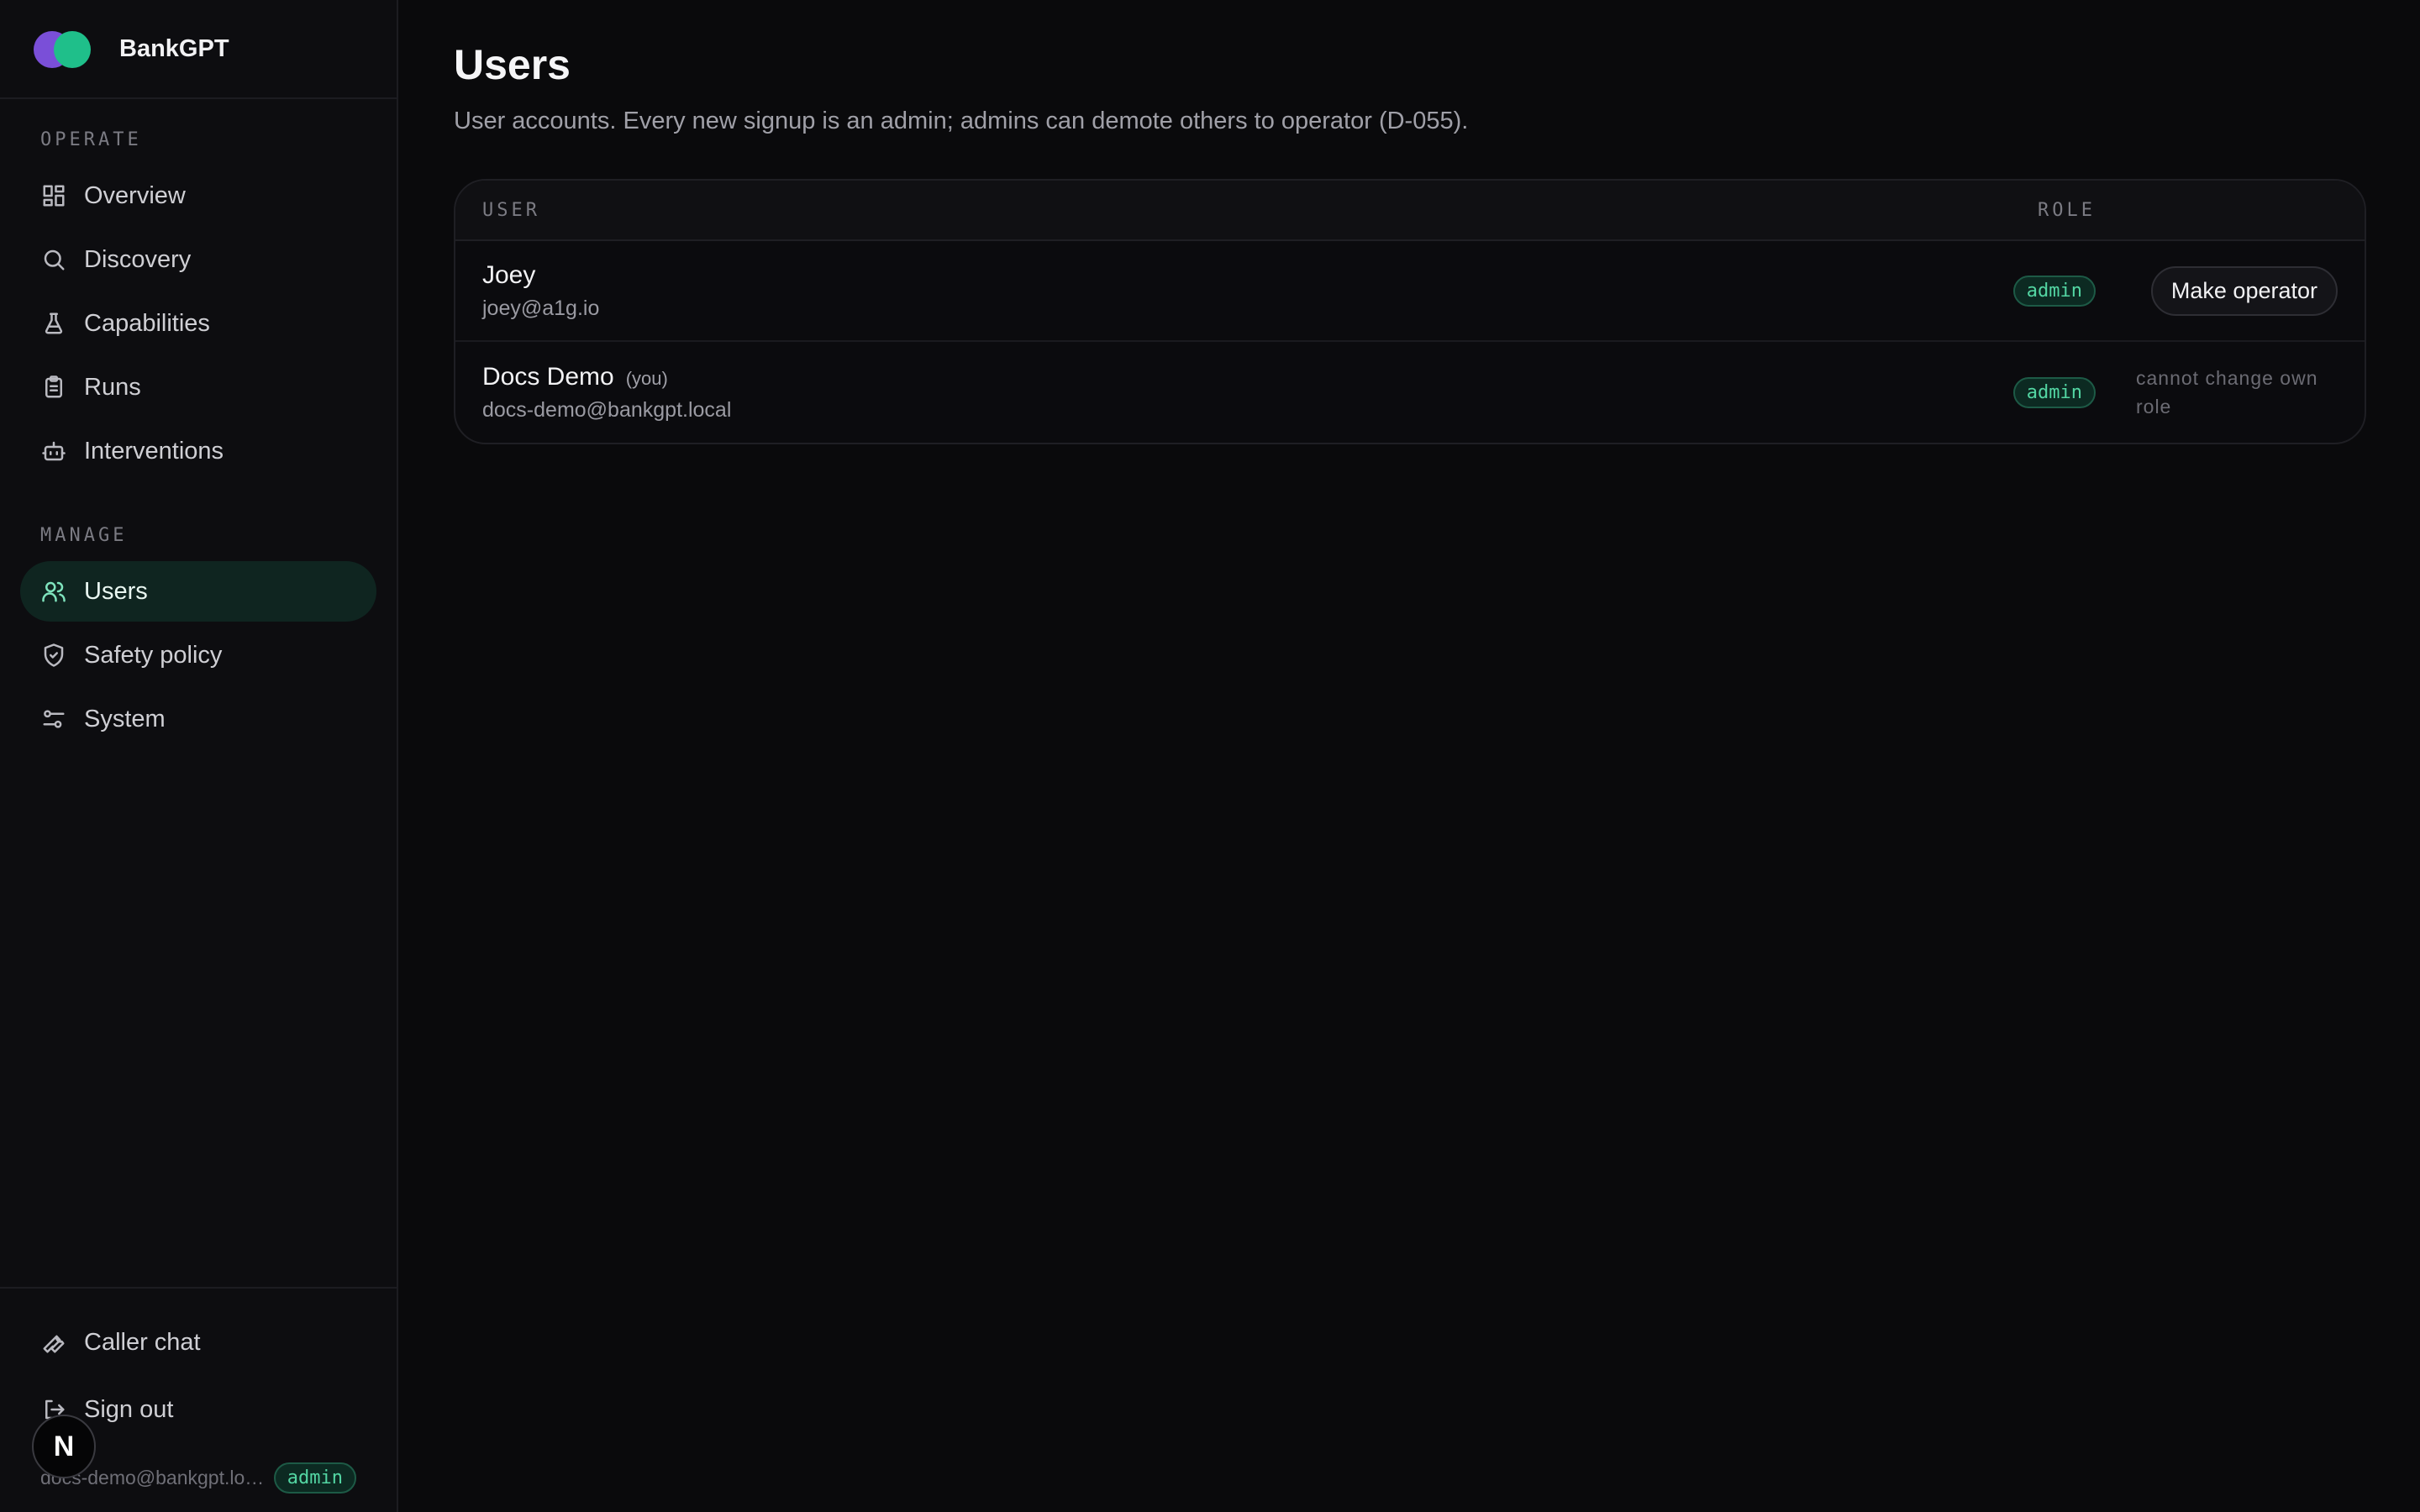 The height and width of the screenshot is (1512, 2420). Describe the element at coordinates (198, 387) in the screenshot. I see `sidebar-item-runs: Runs` at that location.